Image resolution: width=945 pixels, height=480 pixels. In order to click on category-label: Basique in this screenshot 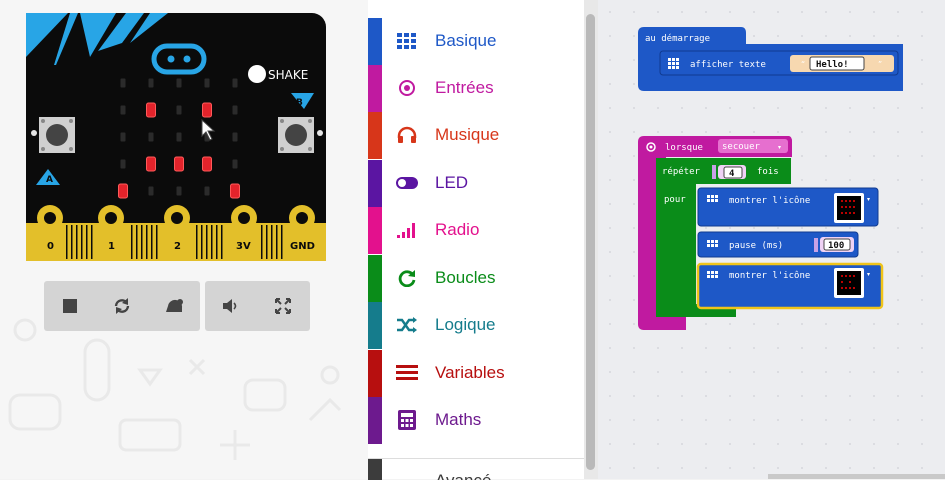, I will do `click(466, 40)`.